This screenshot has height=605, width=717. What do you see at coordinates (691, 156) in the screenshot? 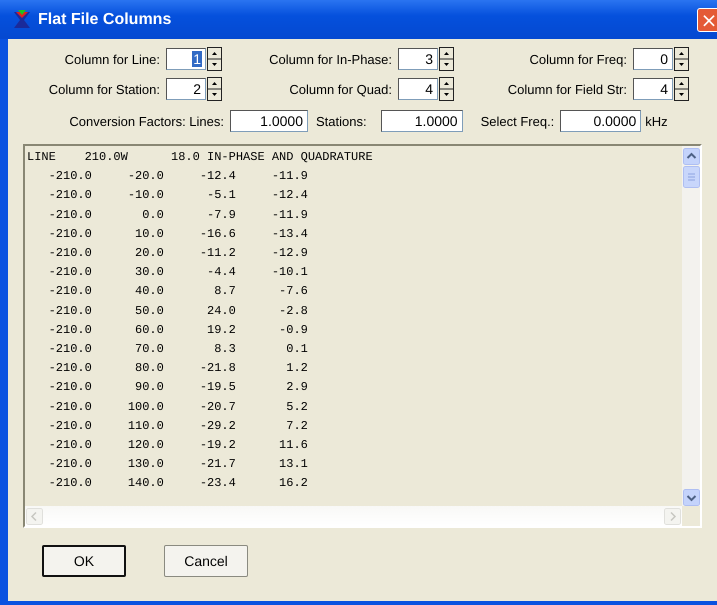
I see `scroll-up-icon` at bounding box center [691, 156].